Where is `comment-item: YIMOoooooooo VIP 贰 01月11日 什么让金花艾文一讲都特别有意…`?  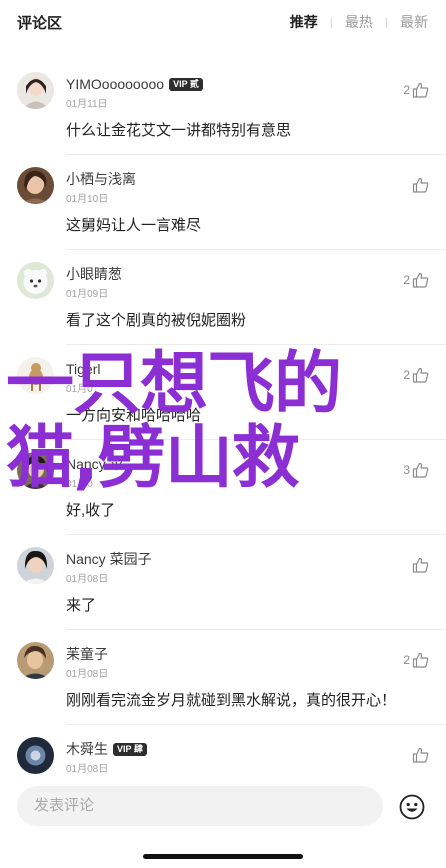 comment-item: YIMOoooooooo VIP 贰 01月11日 什么让金花艾文一讲都特别有意… is located at coordinates (223, 107).